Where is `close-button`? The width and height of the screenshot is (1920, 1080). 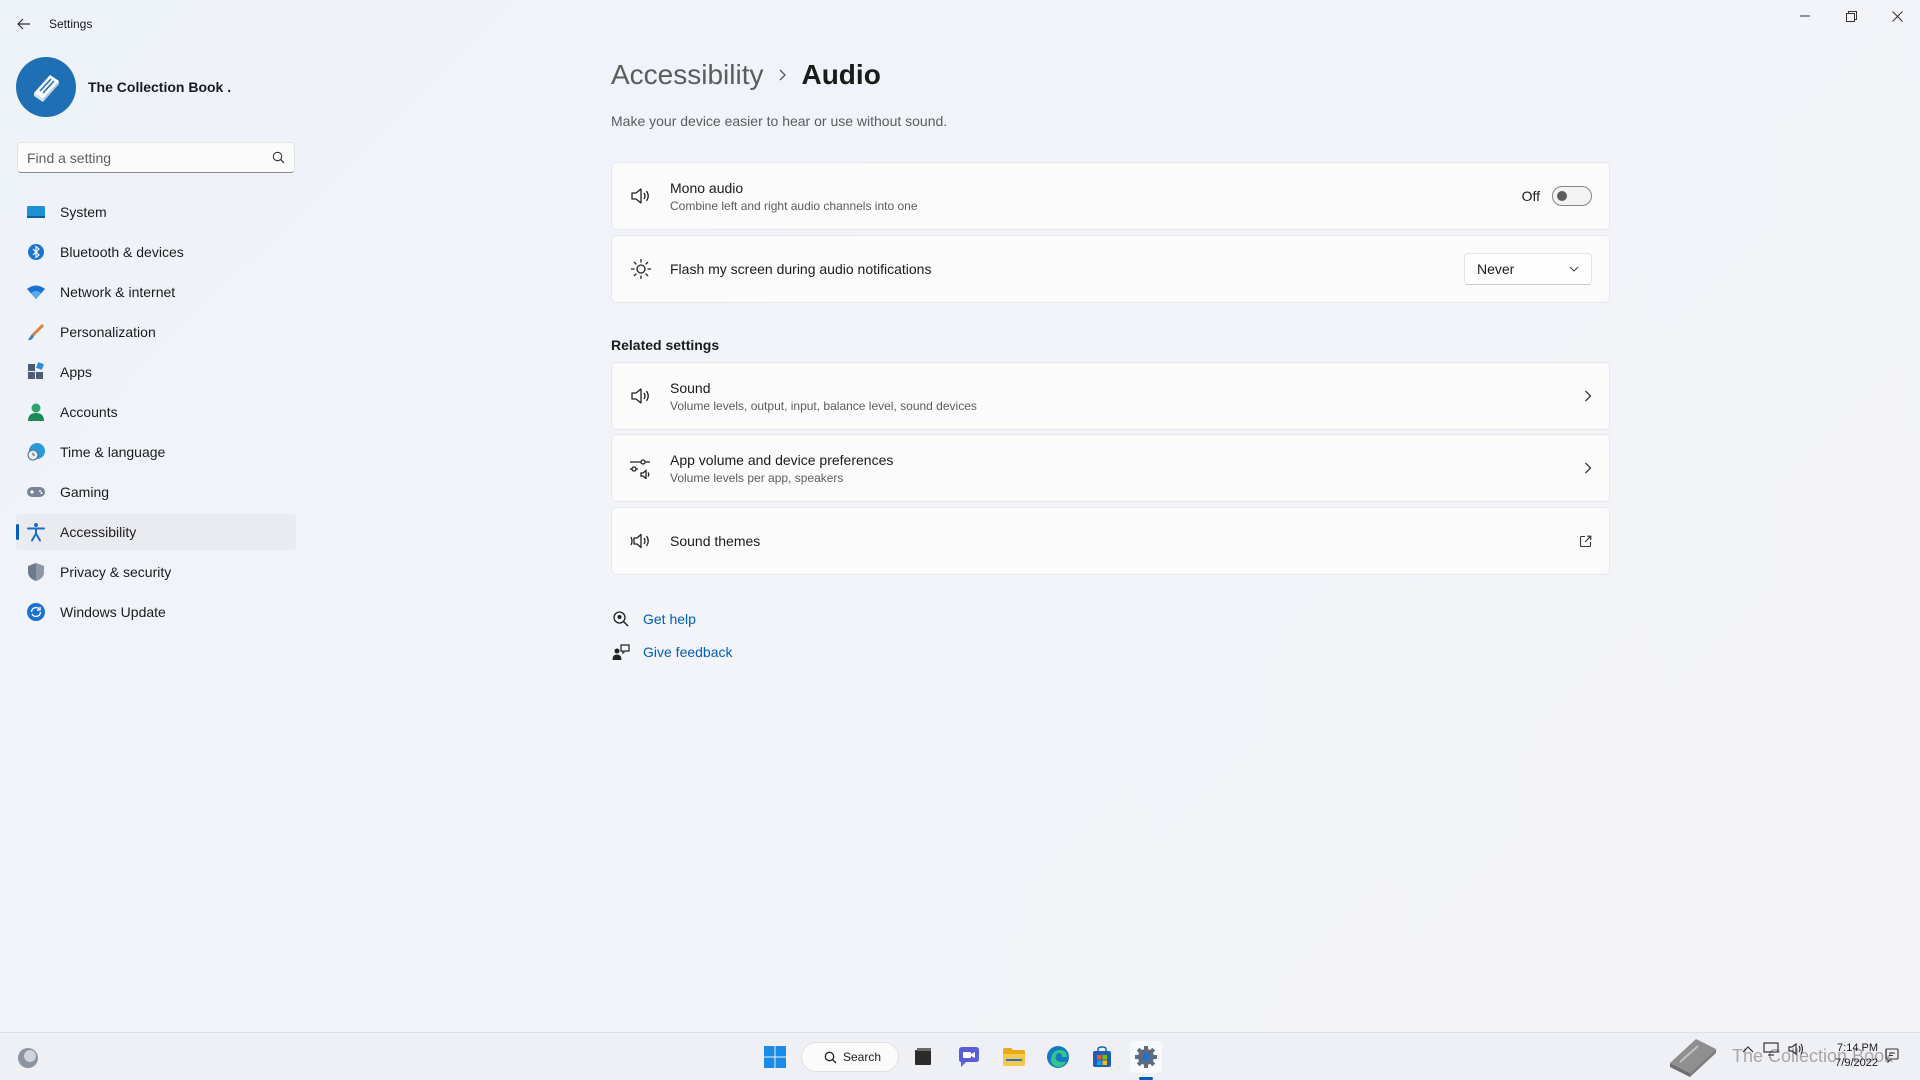 close-button is located at coordinates (1897, 16).